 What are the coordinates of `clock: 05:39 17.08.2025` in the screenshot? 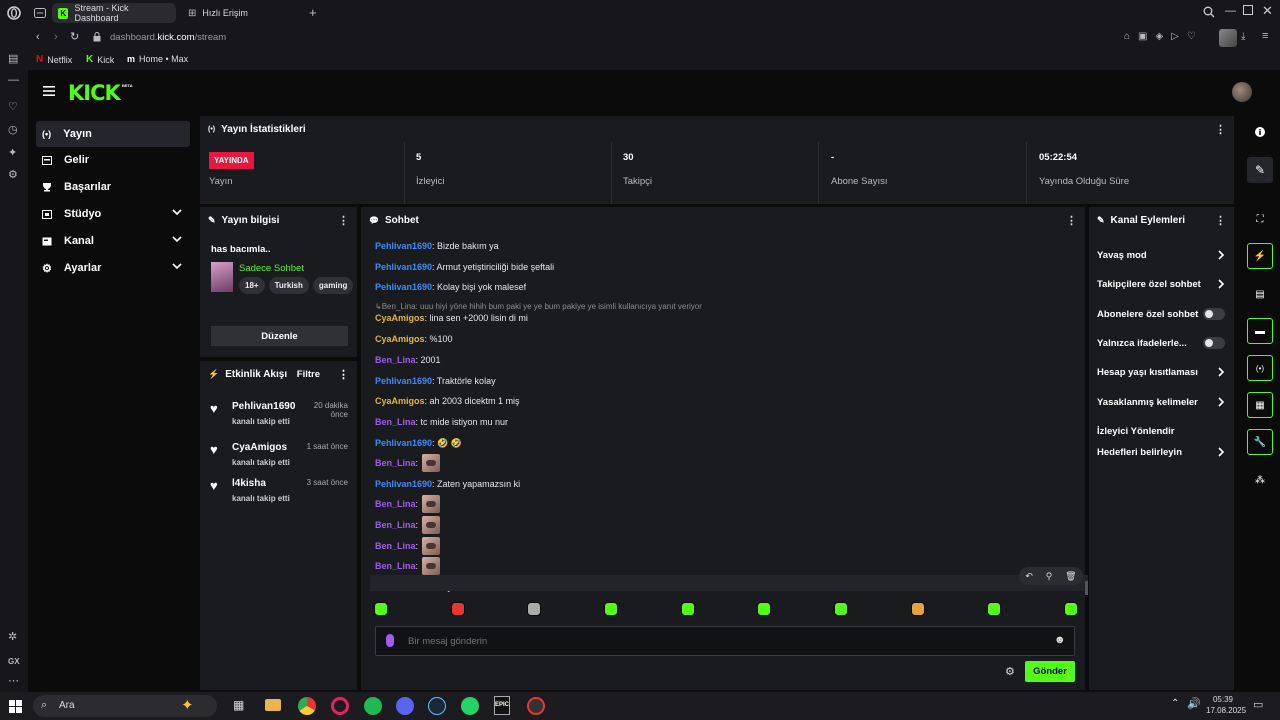 It's located at (1226, 705).